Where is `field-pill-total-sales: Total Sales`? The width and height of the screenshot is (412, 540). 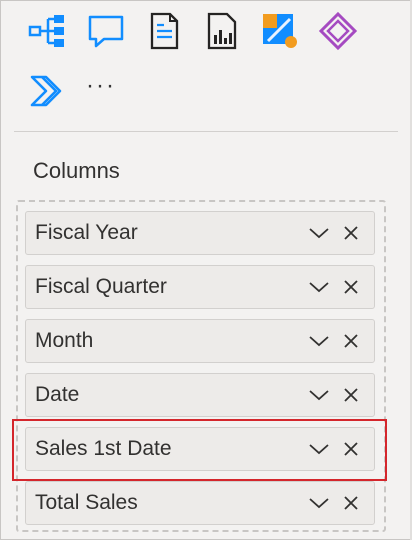
field-pill-total-sales: Total Sales is located at coordinates (200, 503).